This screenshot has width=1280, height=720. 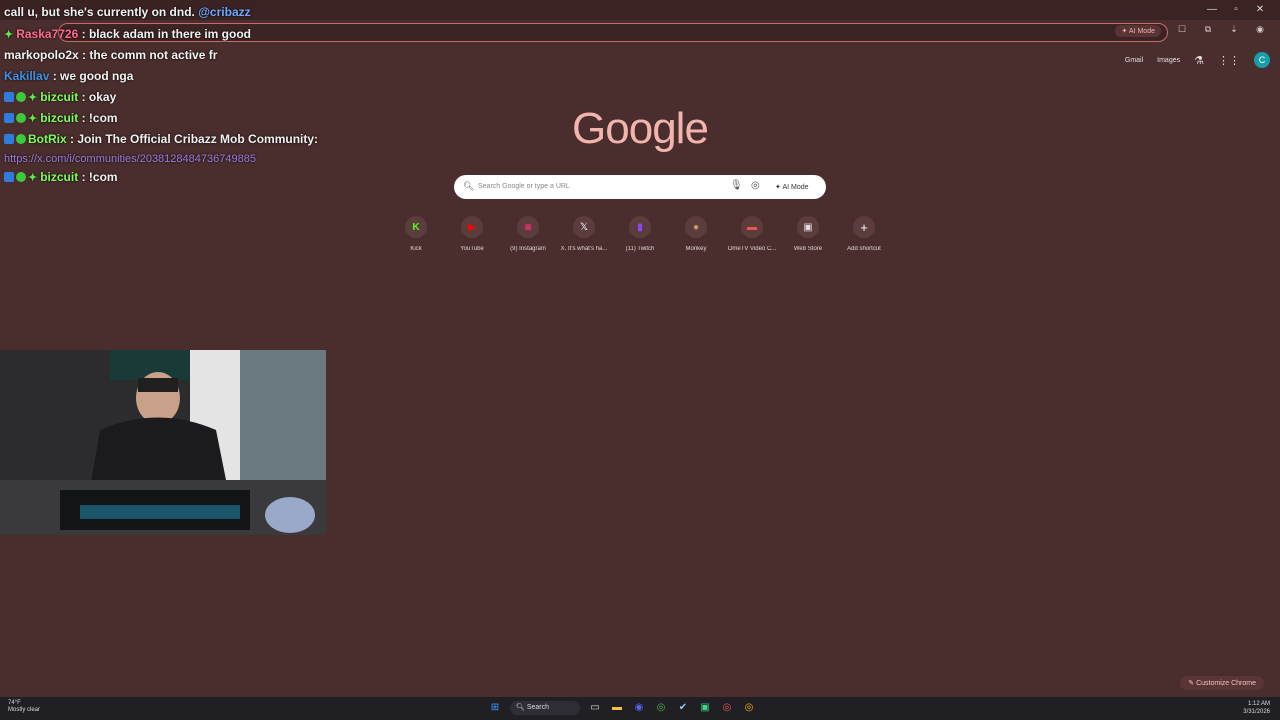 I want to click on shortcut-youtube: ▶ YouTube, so click(x=472, y=234).